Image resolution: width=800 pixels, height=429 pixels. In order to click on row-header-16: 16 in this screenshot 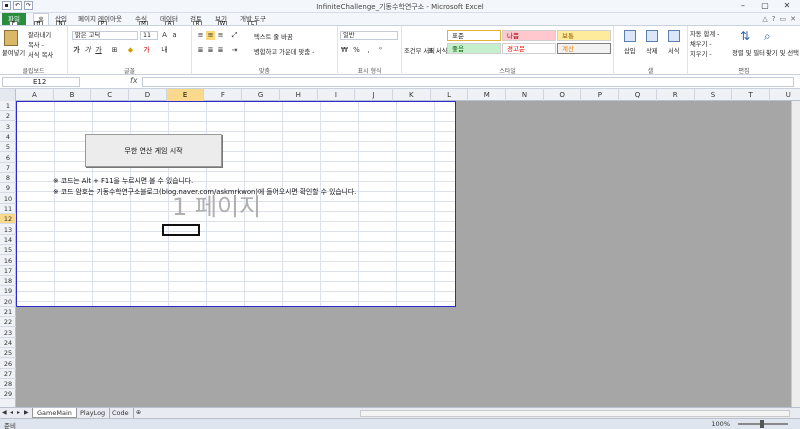, I will do `click(8, 261)`.